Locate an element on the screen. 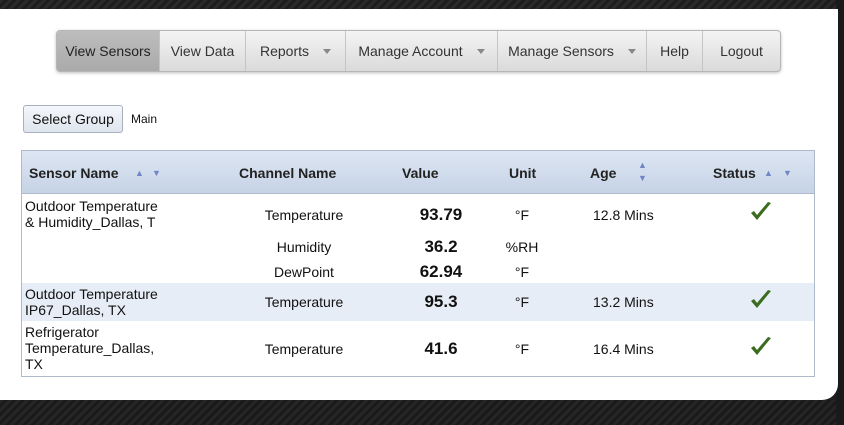 Image resolution: width=844 pixels, height=425 pixels. channel-value: 62.94 is located at coordinates (441, 271).